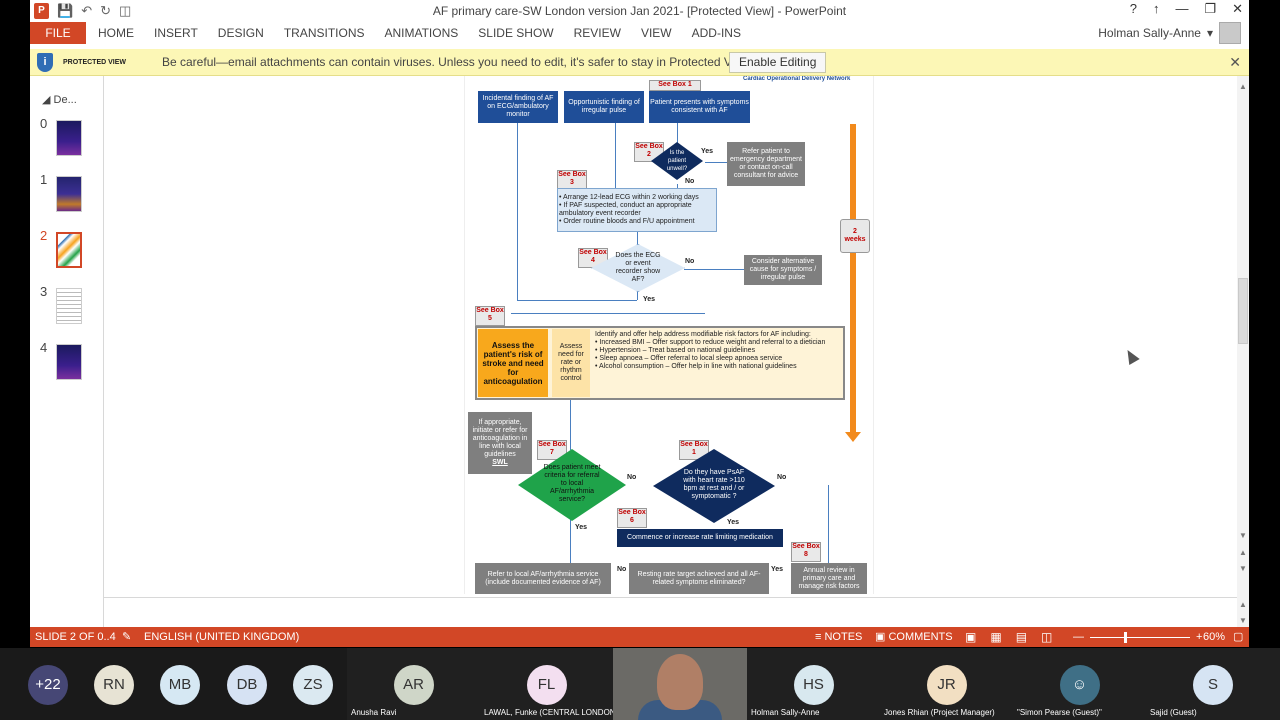 The height and width of the screenshot is (720, 1280). I want to click on overflow-count: +22, so click(48, 685).